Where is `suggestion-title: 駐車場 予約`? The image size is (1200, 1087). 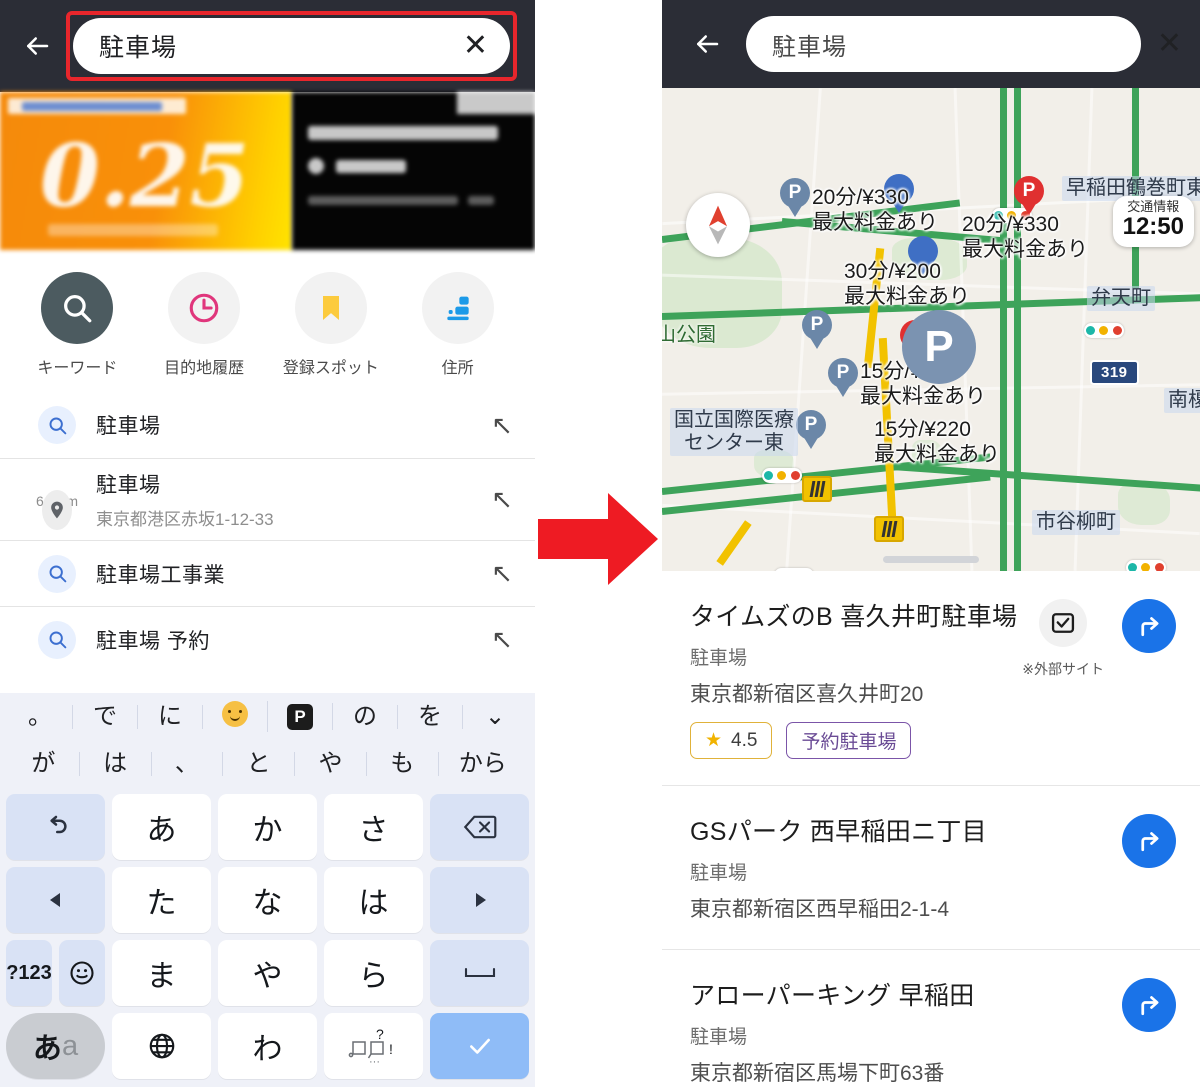 suggestion-title: 駐車場 予約 is located at coordinates (153, 641).